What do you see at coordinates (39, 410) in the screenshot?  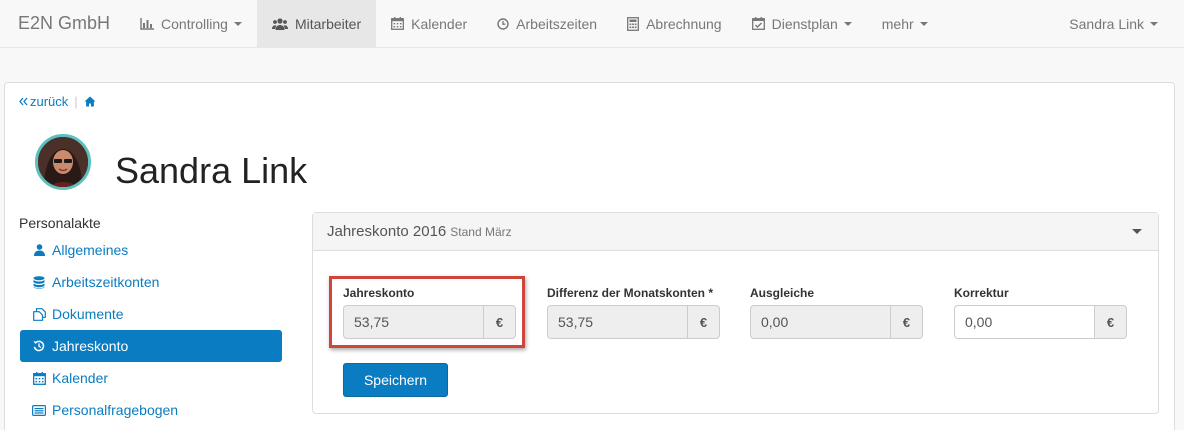 I see `list-icon` at bounding box center [39, 410].